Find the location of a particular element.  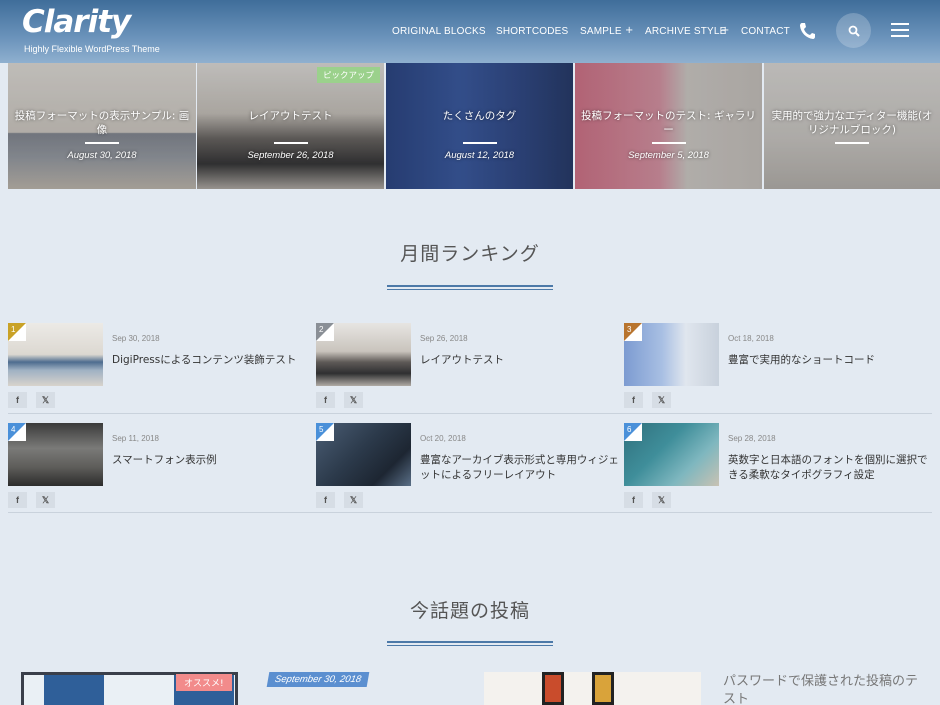

rank-badge: 3 is located at coordinates (633, 332).